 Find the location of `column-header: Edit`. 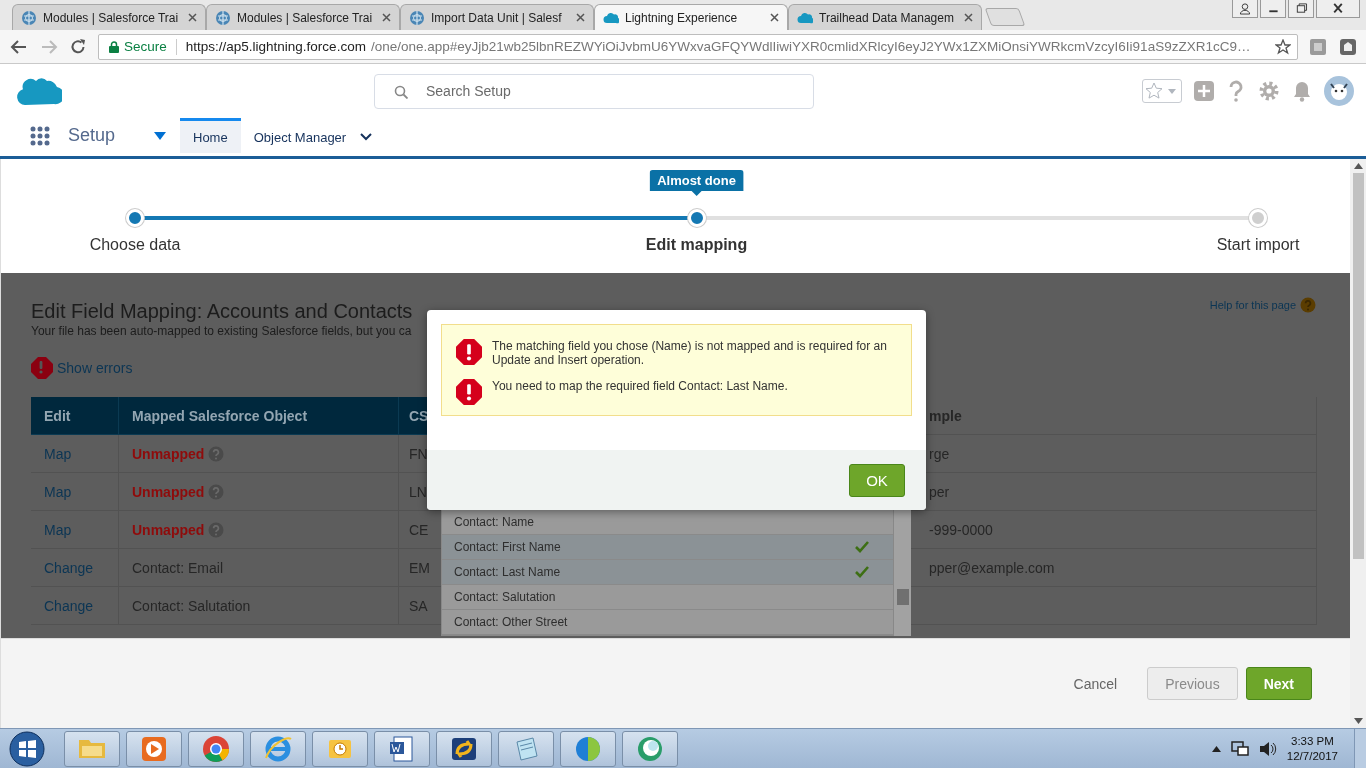

column-header: Edit is located at coordinates (75, 416).